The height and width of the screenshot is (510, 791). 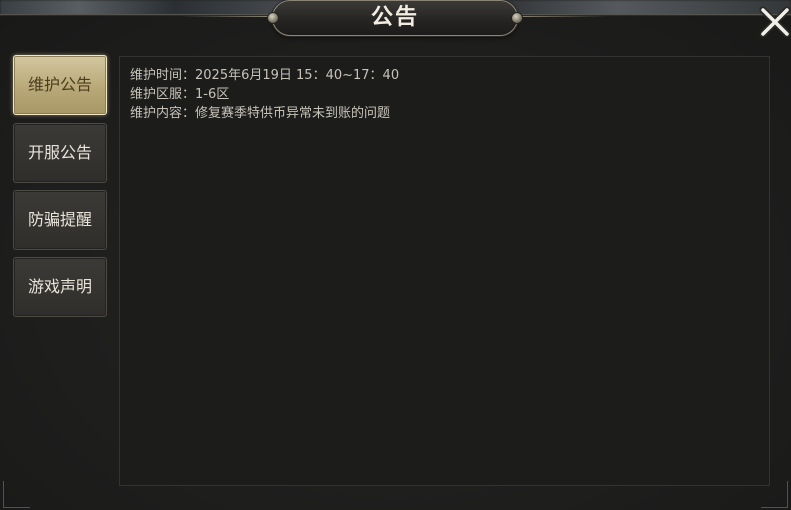 What do you see at coordinates (60, 153) in the screenshot?
I see `tab-server-opening-notice: 开服公告` at bounding box center [60, 153].